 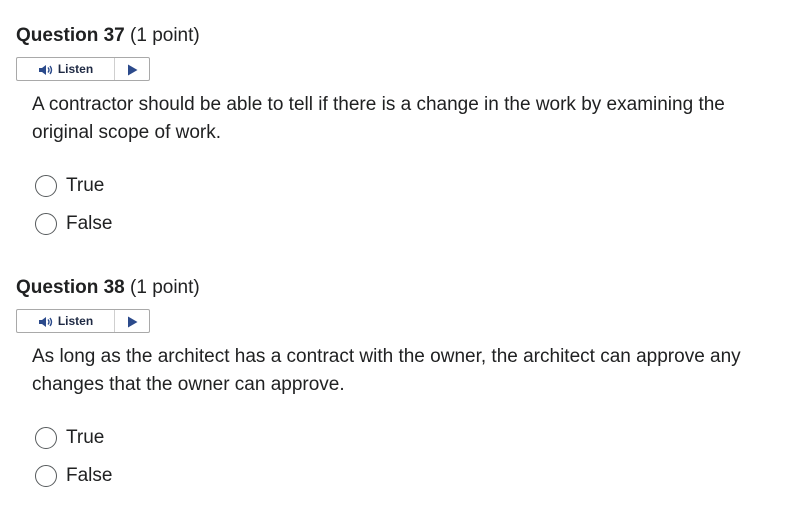 What do you see at coordinates (401, 36) in the screenshot?
I see `question-header: Question 37 (1 point)` at bounding box center [401, 36].